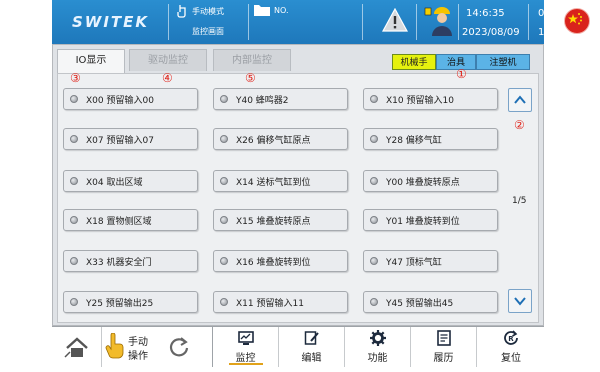 This screenshot has height=372, width=600. Describe the element at coordinates (485, 13) in the screenshot. I see `clock-time: 14:6:35` at that location.